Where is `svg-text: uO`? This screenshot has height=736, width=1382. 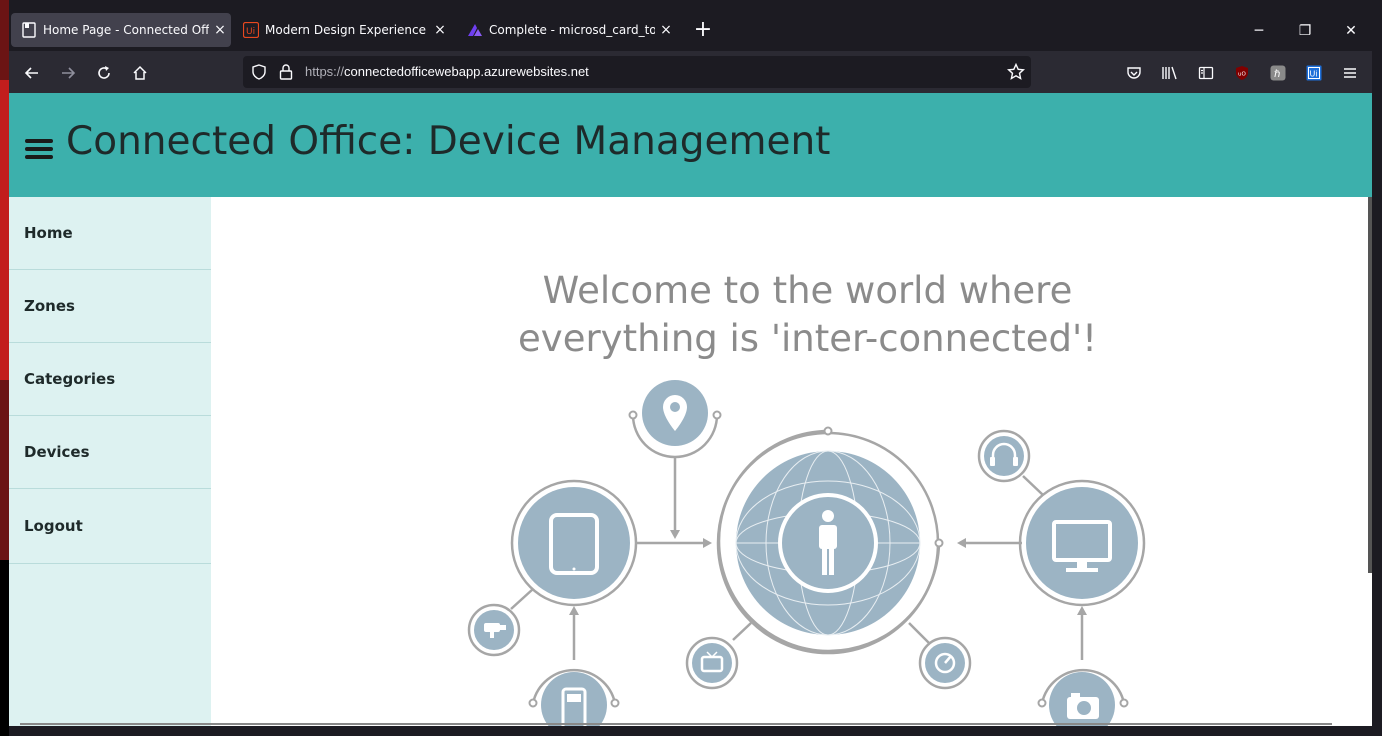
svg-text: uO is located at coordinates (1242, 75).